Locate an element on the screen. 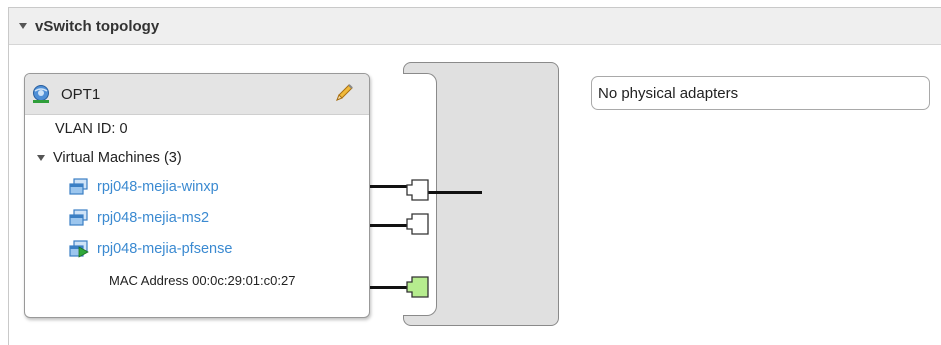 This screenshot has height=345, width=941. vm-row: rpj048-mejia-pfsense is located at coordinates (150, 249).